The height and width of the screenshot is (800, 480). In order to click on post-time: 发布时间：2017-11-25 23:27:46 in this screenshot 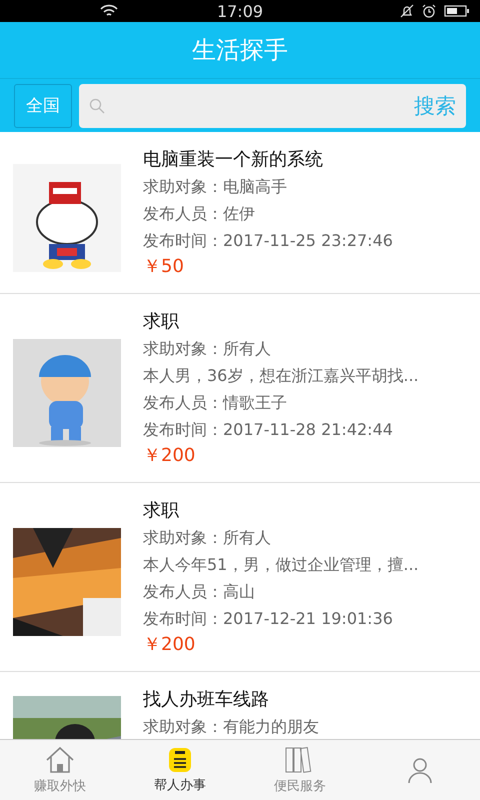, I will do `click(268, 241)`.